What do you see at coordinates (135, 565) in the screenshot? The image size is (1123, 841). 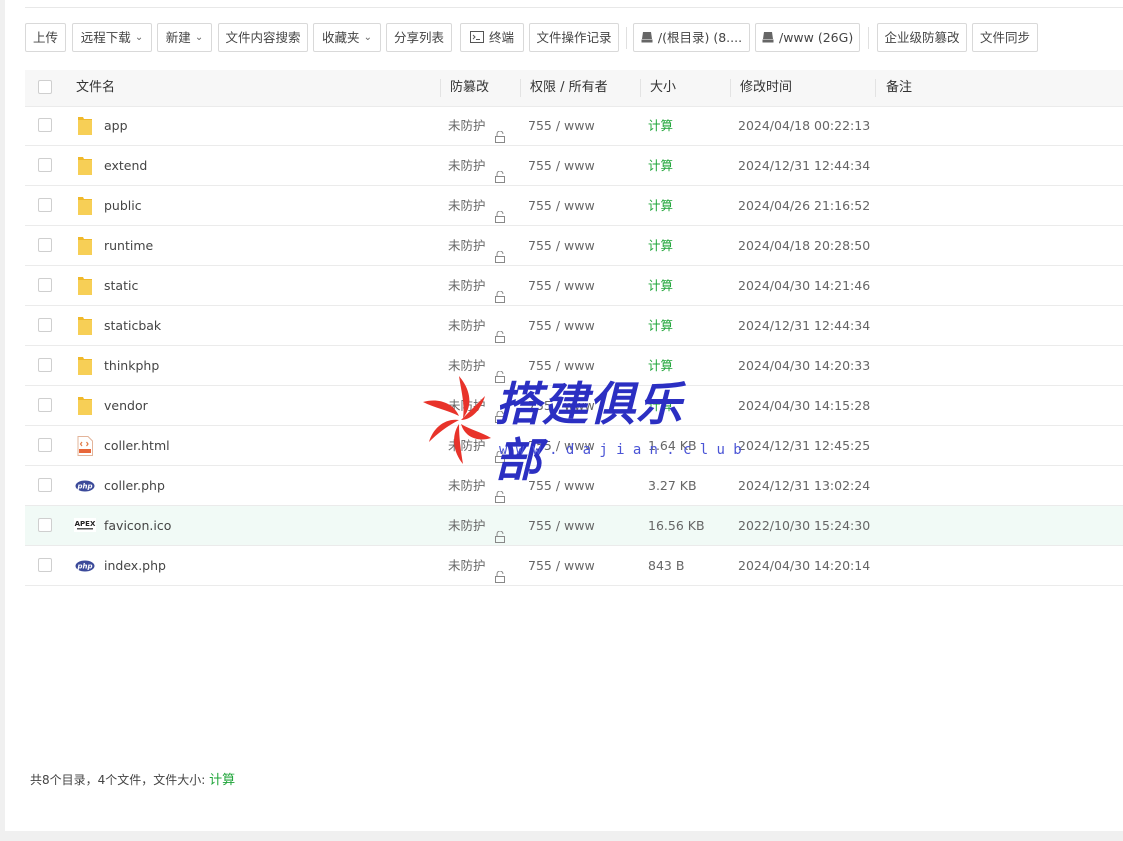 I see `file-name: index.php` at bounding box center [135, 565].